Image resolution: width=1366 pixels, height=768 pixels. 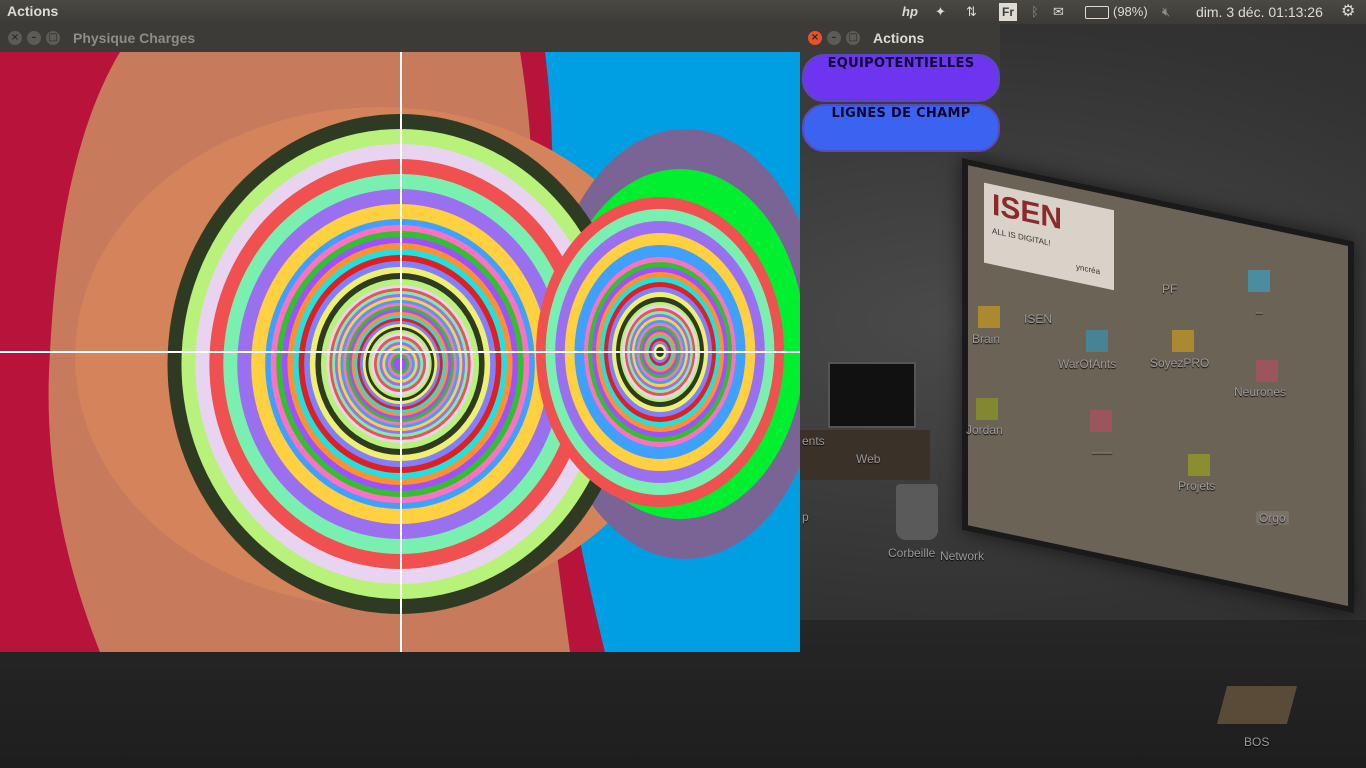 What do you see at coordinates (1102, 447) in the screenshot?
I see `desktop-label-dash2: ___` at bounding box center [1102, 447].